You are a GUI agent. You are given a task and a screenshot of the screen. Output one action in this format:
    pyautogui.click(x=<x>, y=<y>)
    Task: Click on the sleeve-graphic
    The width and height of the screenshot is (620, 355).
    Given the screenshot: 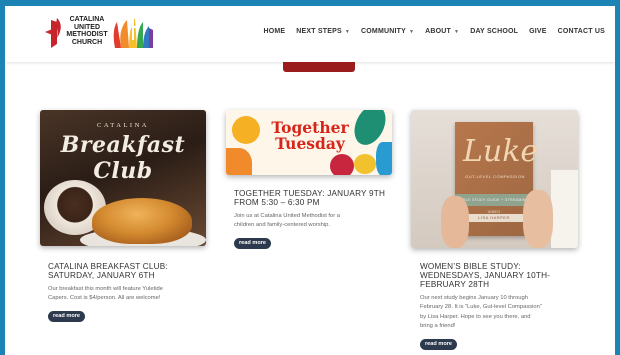 What is the action you would take?
    pyautogui.click(x=564, y=209)
    